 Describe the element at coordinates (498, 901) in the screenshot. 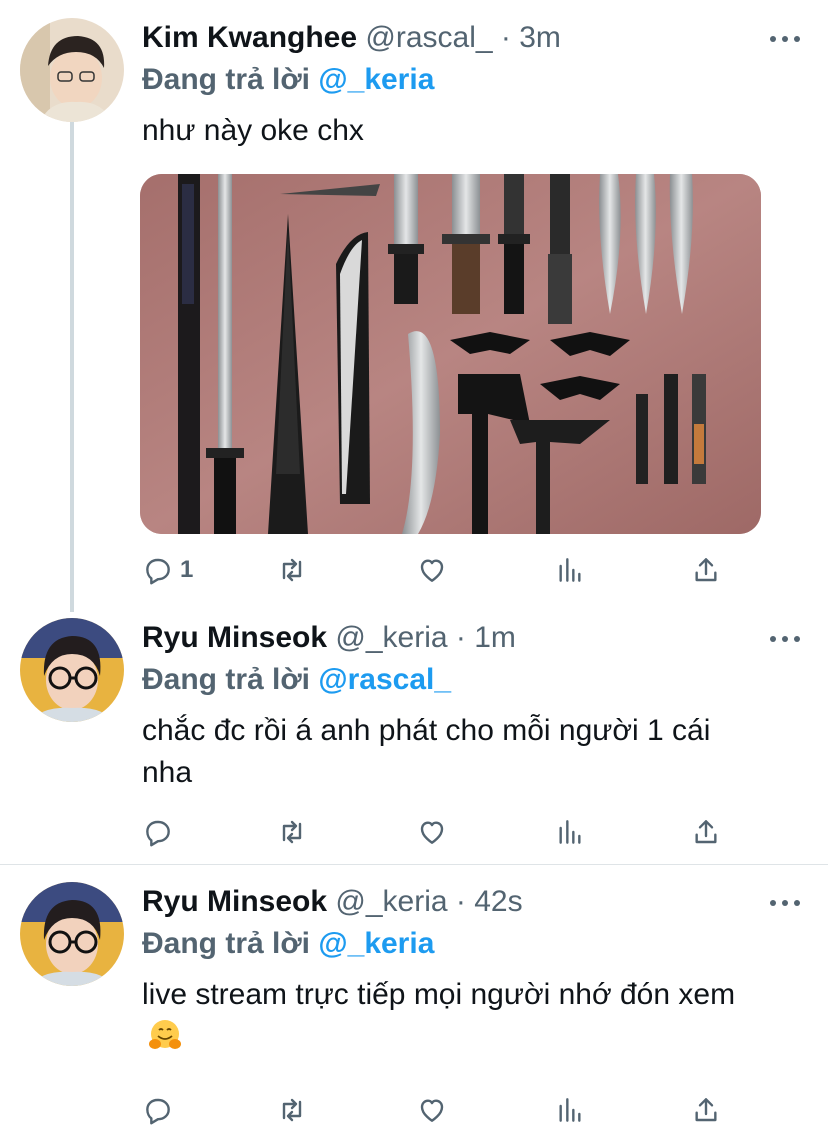

I see `timestamp: 42s` at that location.